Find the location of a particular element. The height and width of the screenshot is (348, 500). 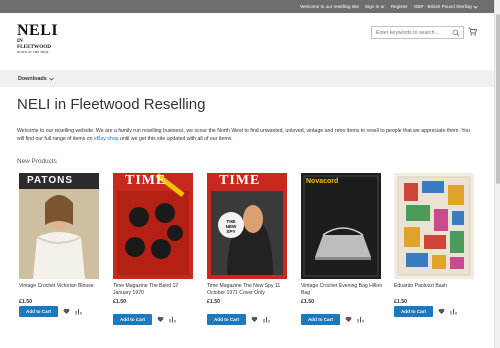

logo-text-tagline: DOWN AT THE SHOP is located at coordinates (33, 52).